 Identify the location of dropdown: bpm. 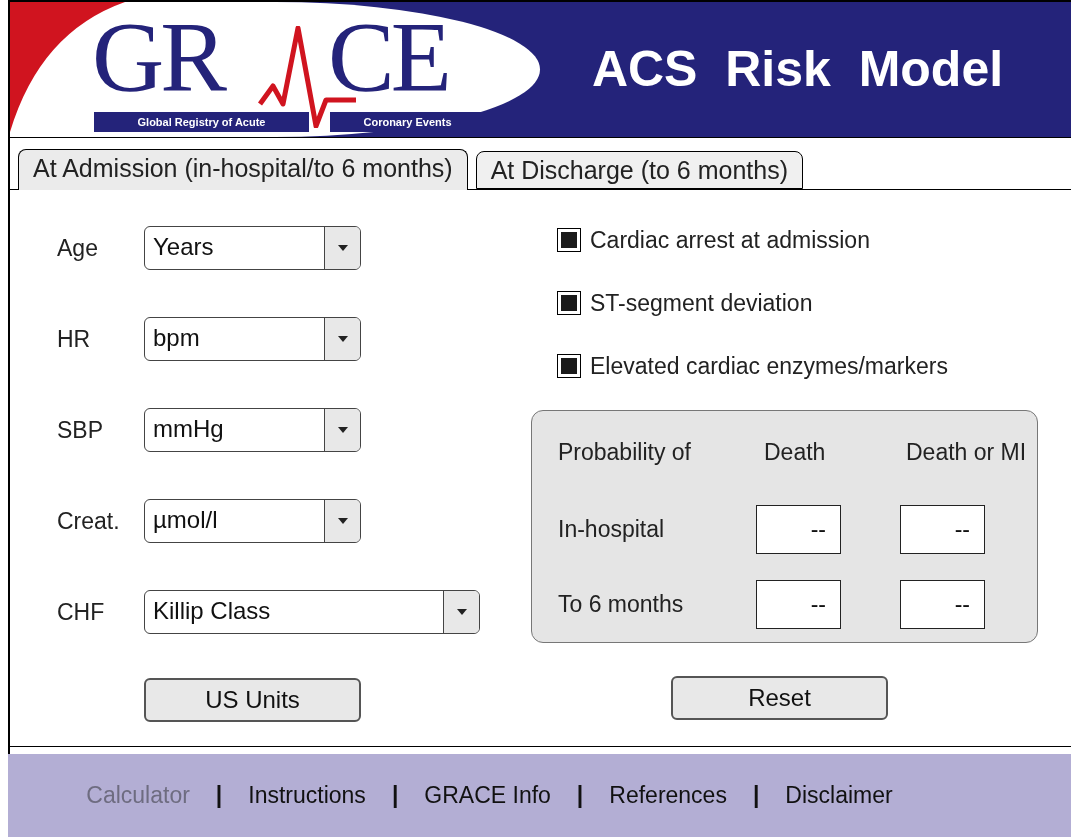
(252, 339).